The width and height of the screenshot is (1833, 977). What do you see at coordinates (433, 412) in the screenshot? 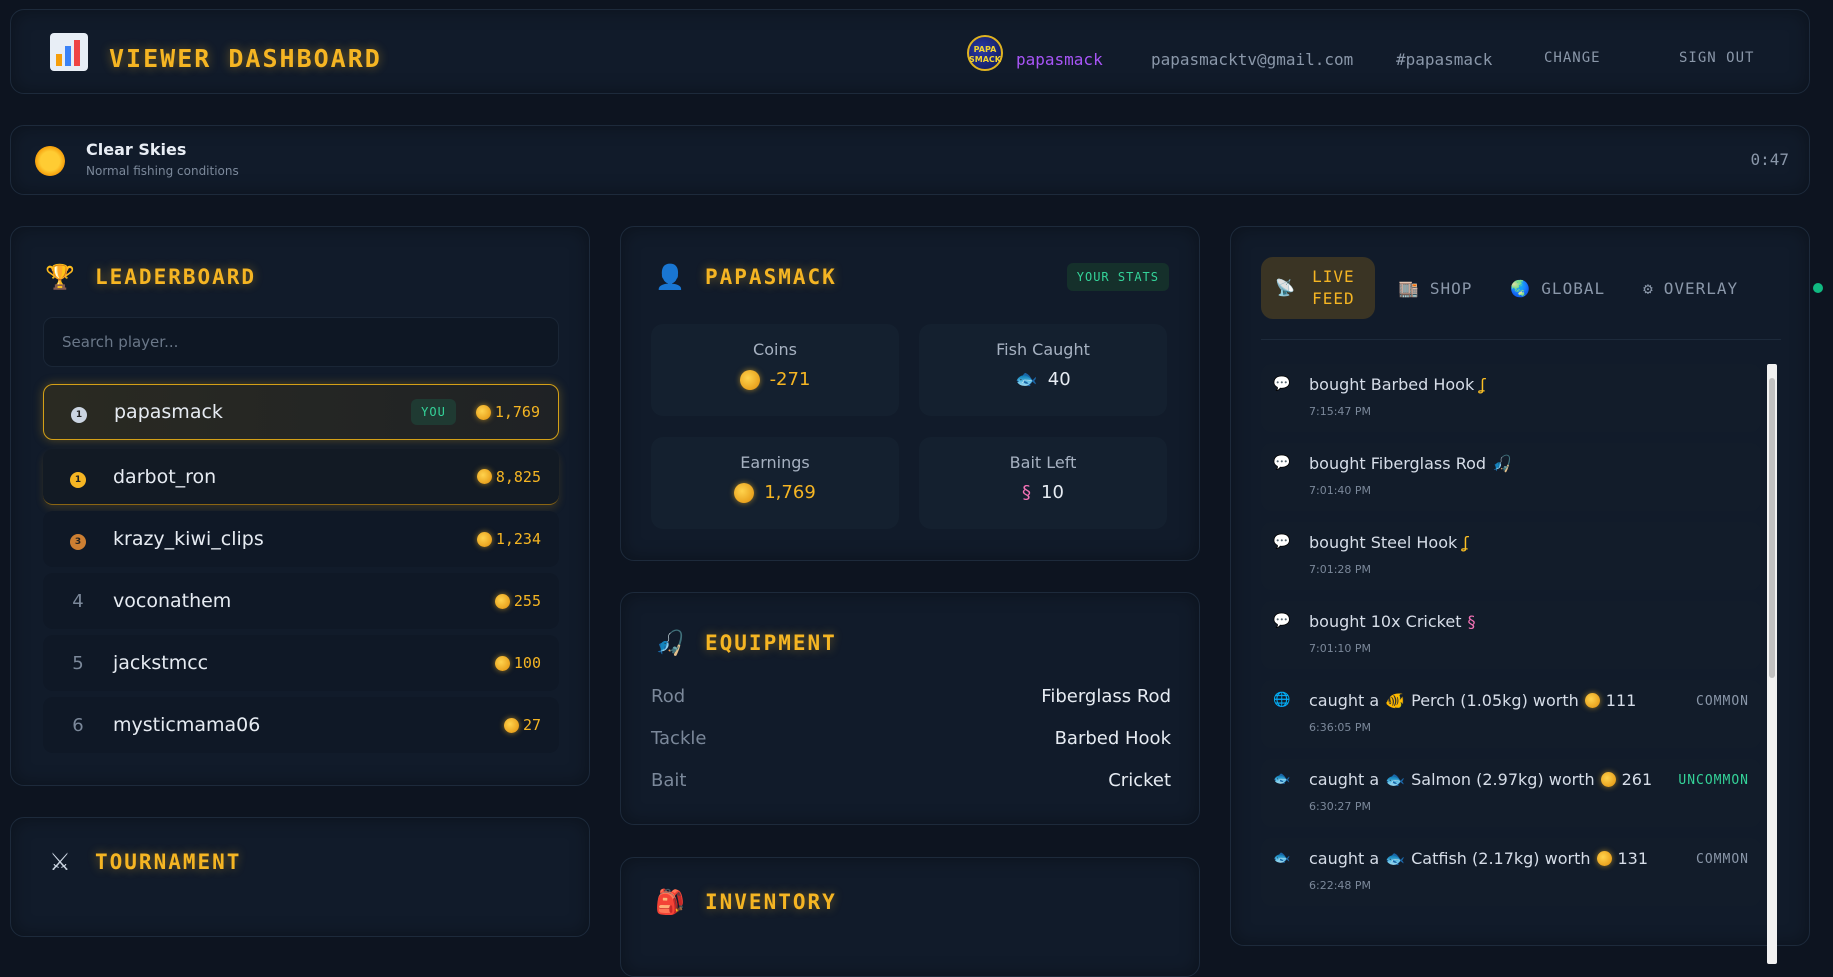
I see `you-badge: YOU` at bounding box center [433, 412].